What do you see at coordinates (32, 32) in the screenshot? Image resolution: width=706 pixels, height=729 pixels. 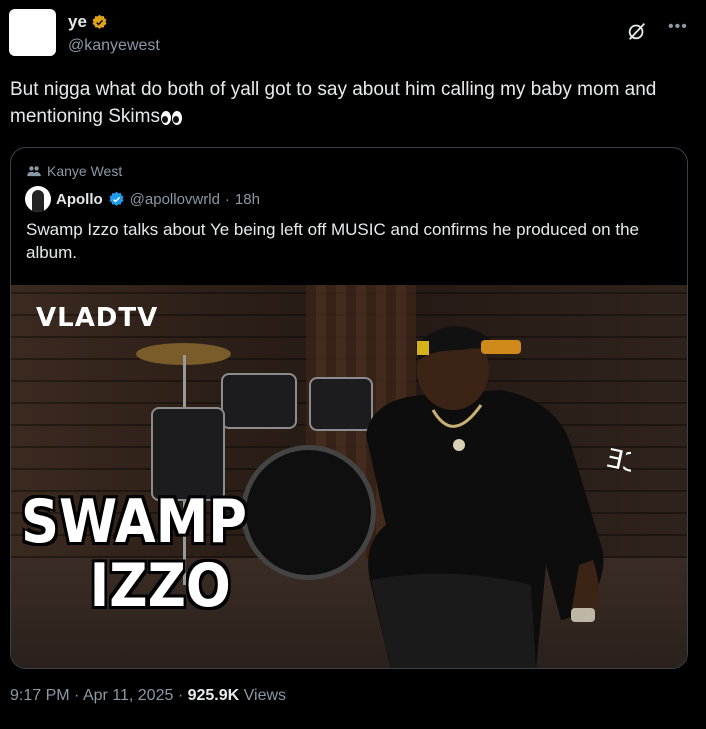 I see `avatar` at bounding box center [32, 32].